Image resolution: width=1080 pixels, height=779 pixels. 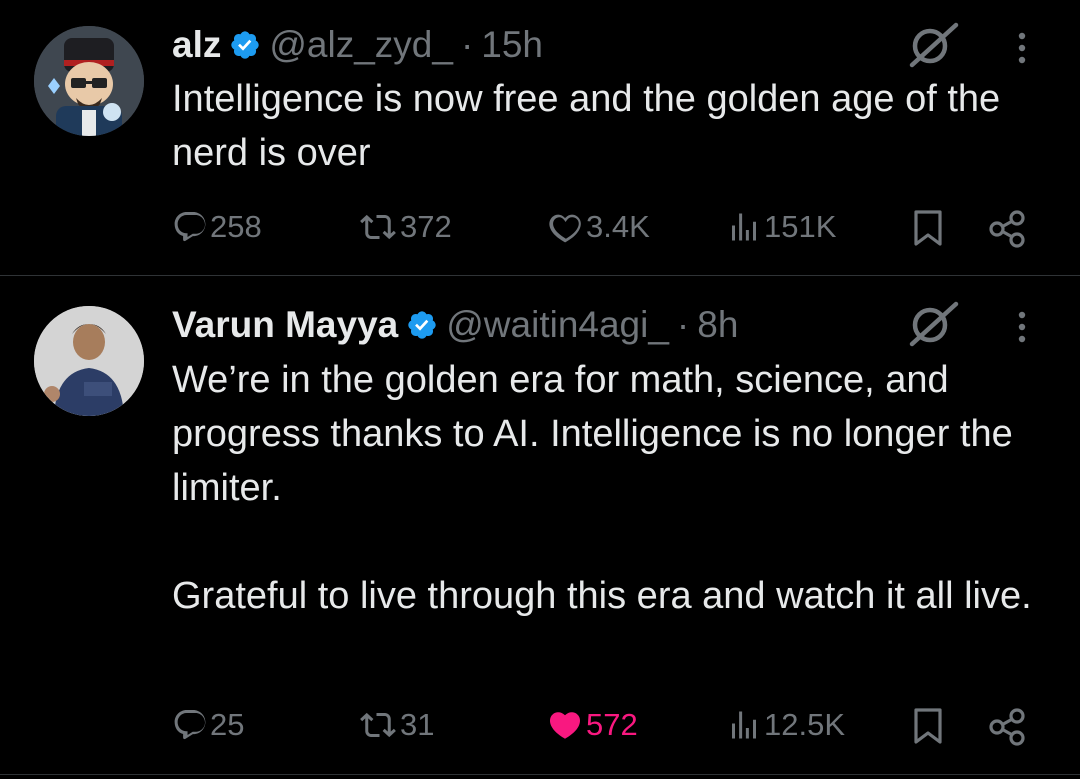 I want to click on view-count: 12.5K, so click(x=805, y=724).